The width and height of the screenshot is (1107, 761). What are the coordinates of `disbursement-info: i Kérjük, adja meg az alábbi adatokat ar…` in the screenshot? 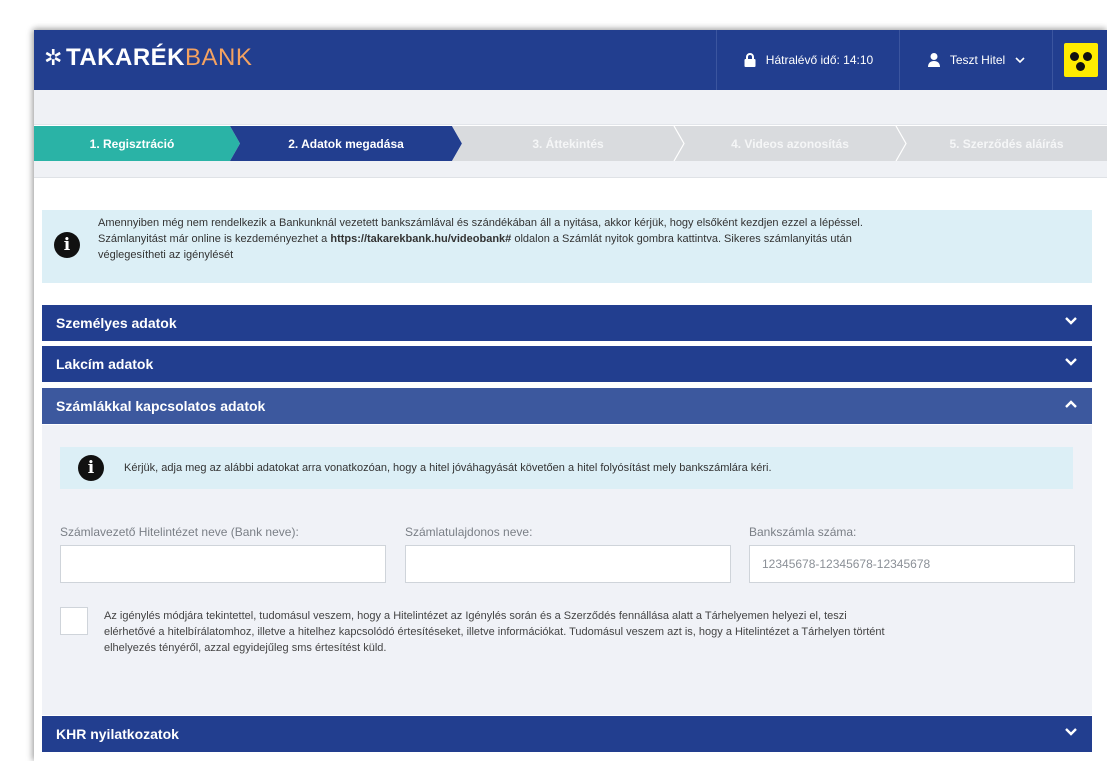 It's located at (566, 468).